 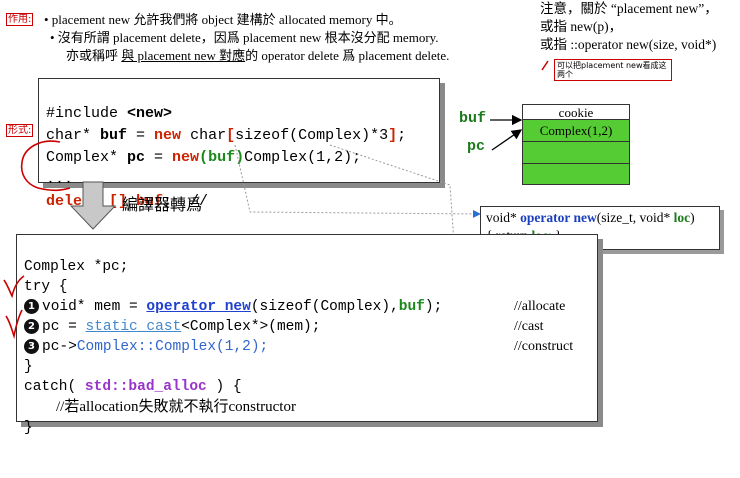 What do you see at coordinates (298, 347) in the screenshot?
I see `code2-line-construct: 3 pc->Complex::Complex(1,2);//construct` at bounding box center [298, 347].